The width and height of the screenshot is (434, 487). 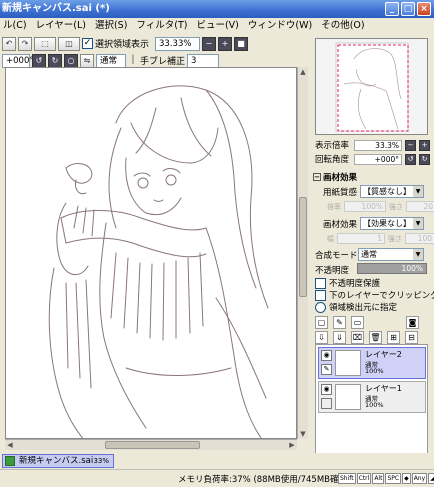 I want to click on window-controls: _ □ ×, so click(x=408, y=9).